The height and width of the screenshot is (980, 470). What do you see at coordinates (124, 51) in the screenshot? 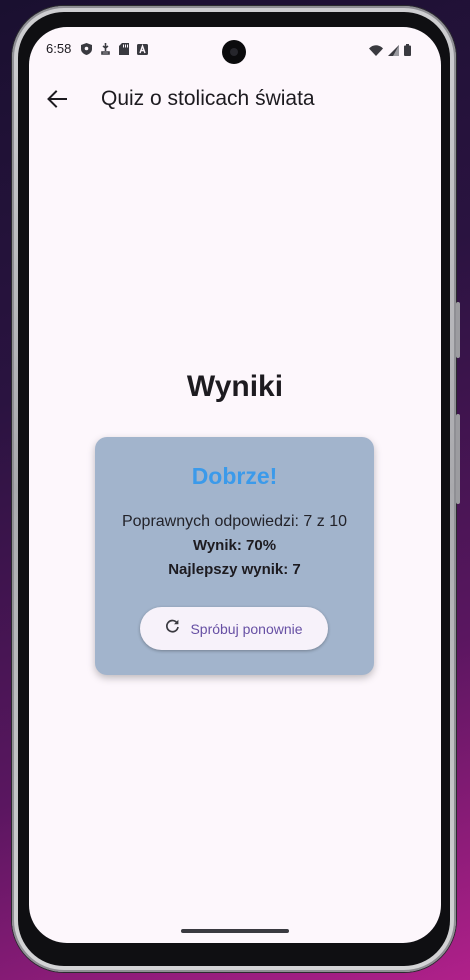
I see `sd-card-icon` at bounding box center [124, 51].